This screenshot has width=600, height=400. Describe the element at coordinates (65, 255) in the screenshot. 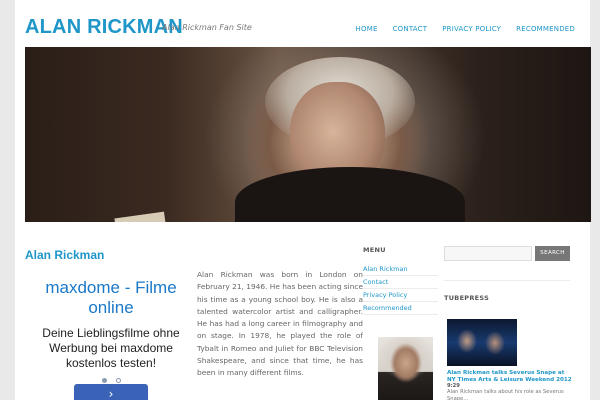

I see `page-title: Alan Rickman` at that location.